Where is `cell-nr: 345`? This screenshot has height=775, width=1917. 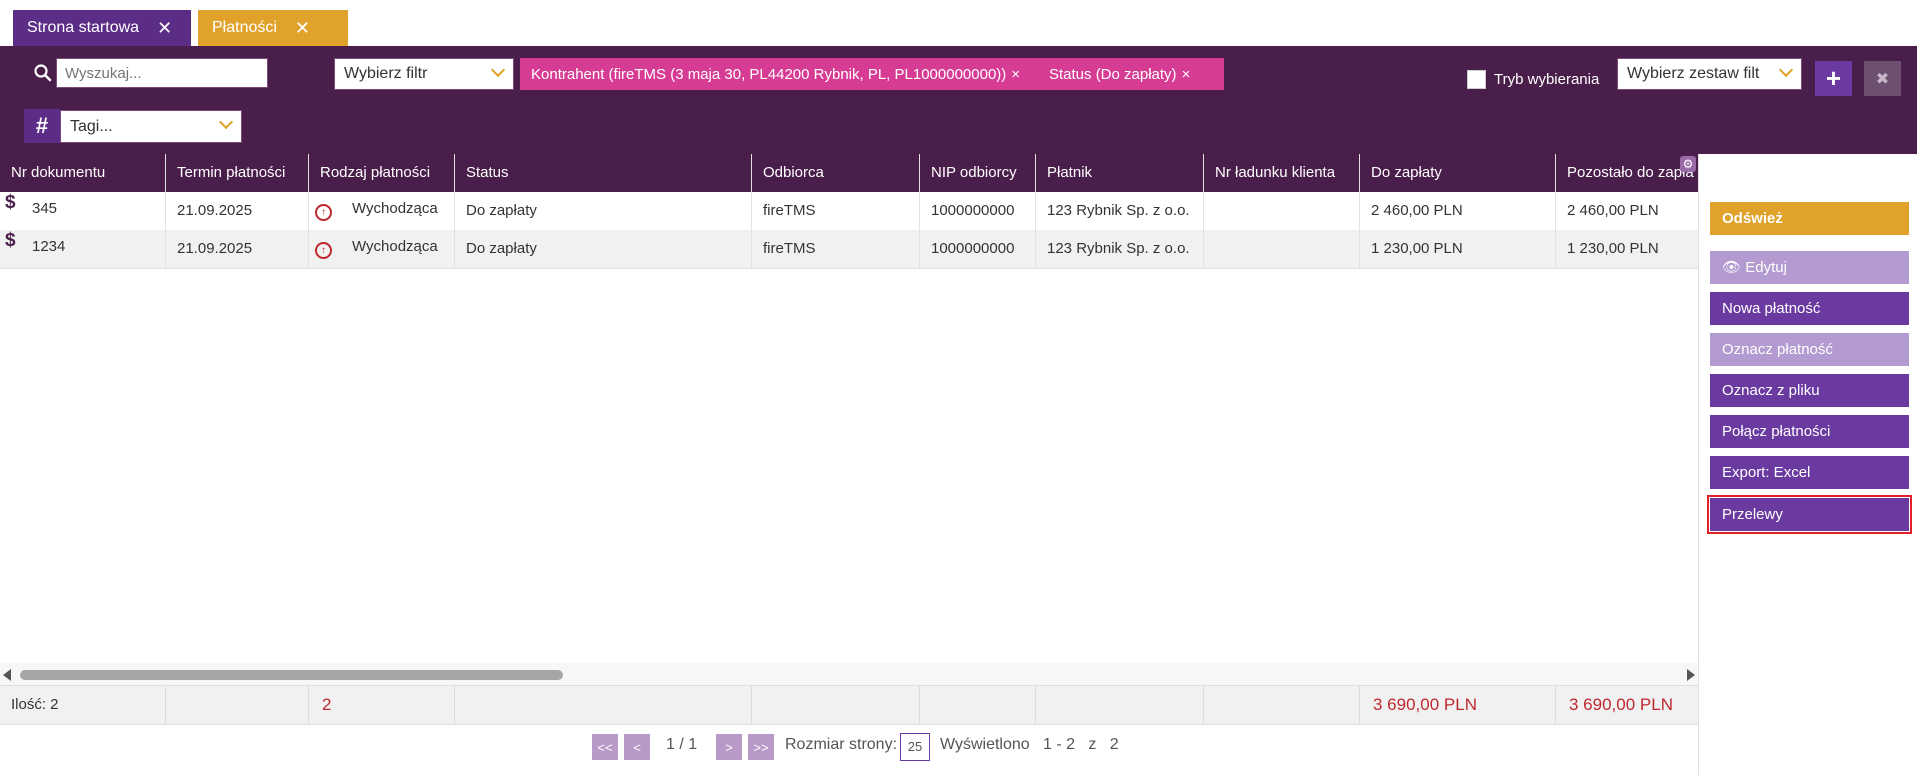
cell-nr: 345 is located at coordinates (45, 208).